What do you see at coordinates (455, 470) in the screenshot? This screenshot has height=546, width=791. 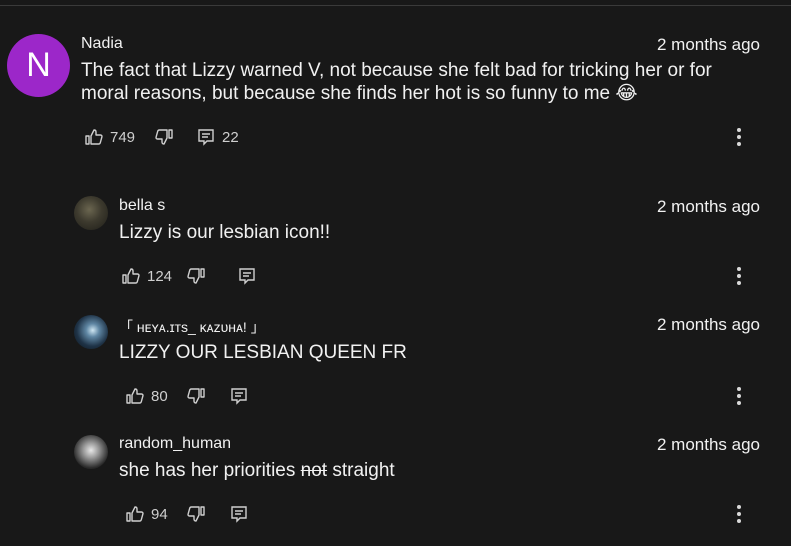 I see `comment-text: she has her priorities not straight` at bounding box center [455, 470].